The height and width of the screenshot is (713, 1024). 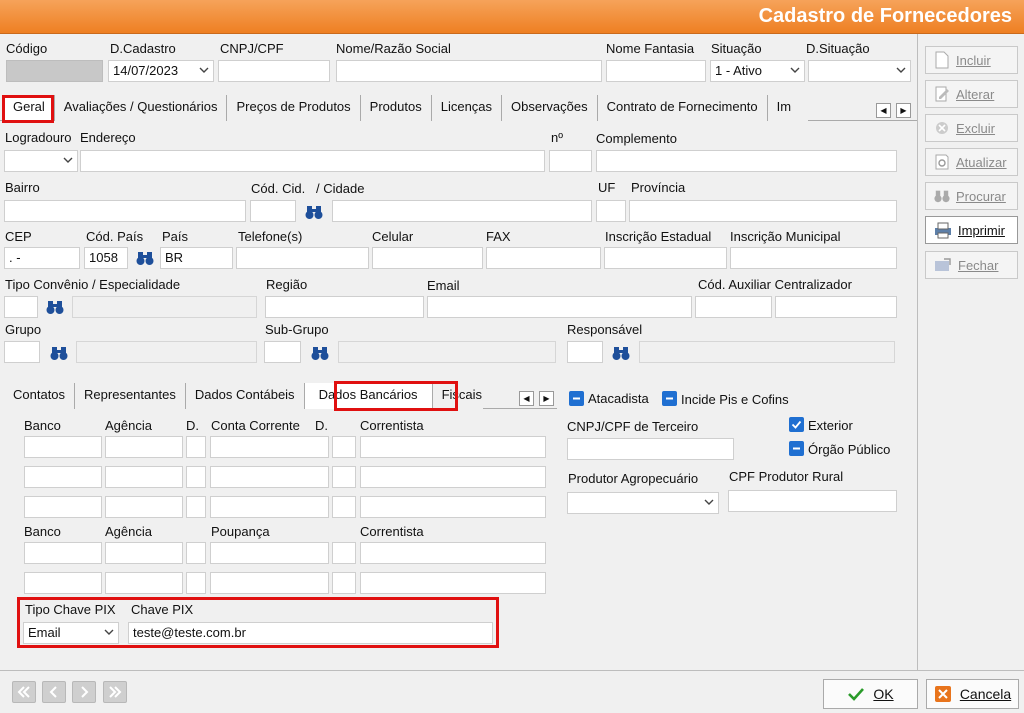 I want to click on produtor-select, so click(x=643, y=503).